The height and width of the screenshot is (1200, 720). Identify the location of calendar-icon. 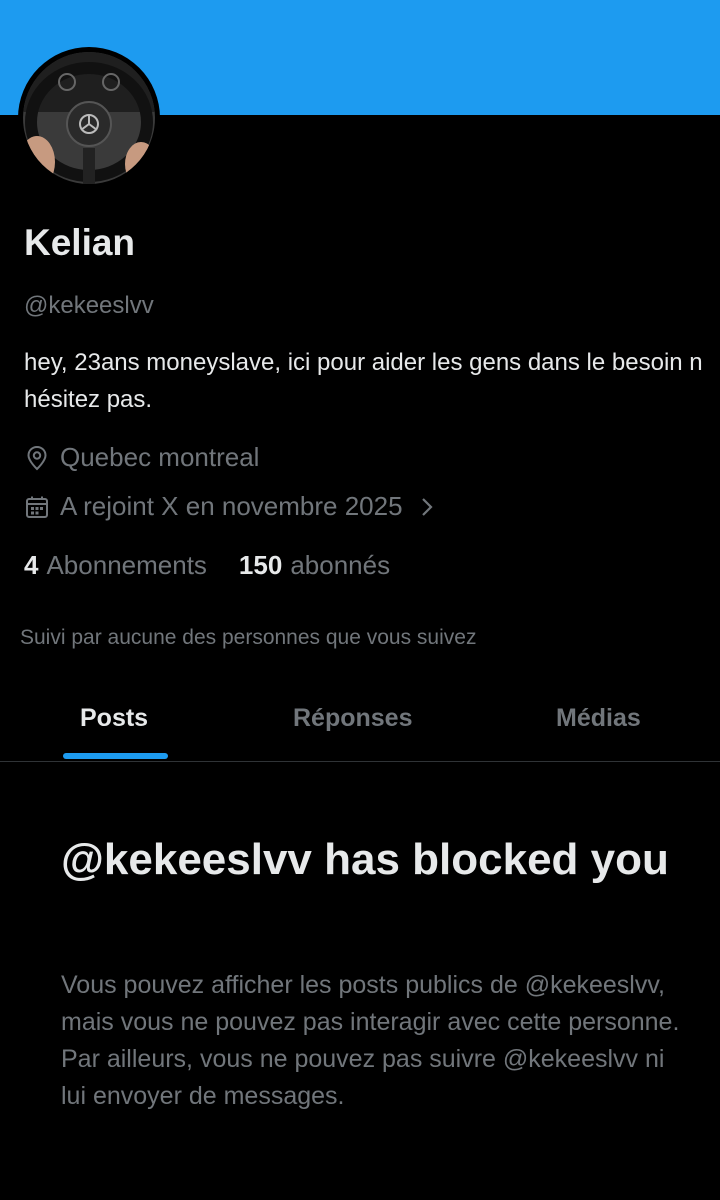
(37, 507).